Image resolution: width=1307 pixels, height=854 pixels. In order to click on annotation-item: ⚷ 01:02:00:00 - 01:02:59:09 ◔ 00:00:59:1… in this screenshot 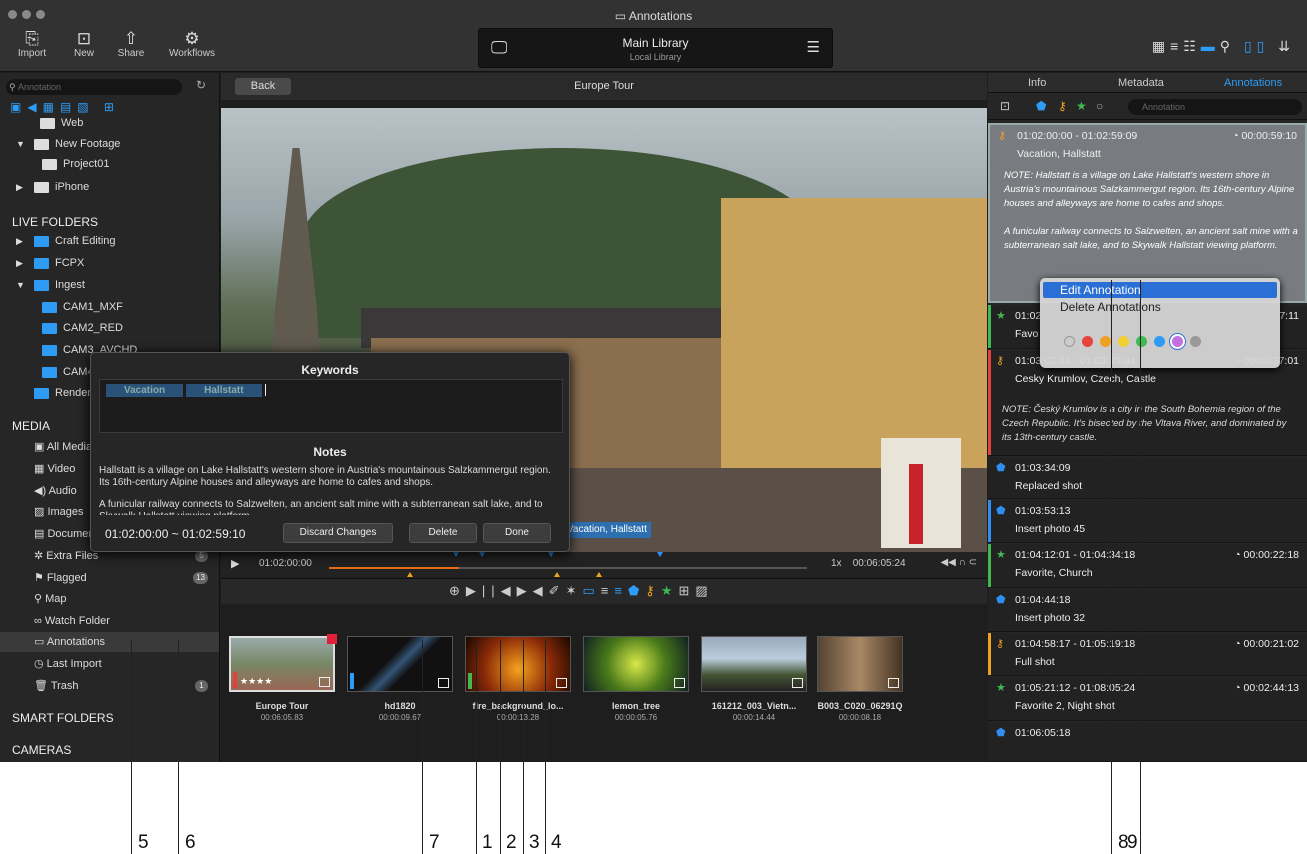, I will do `click(1147, 213)`.